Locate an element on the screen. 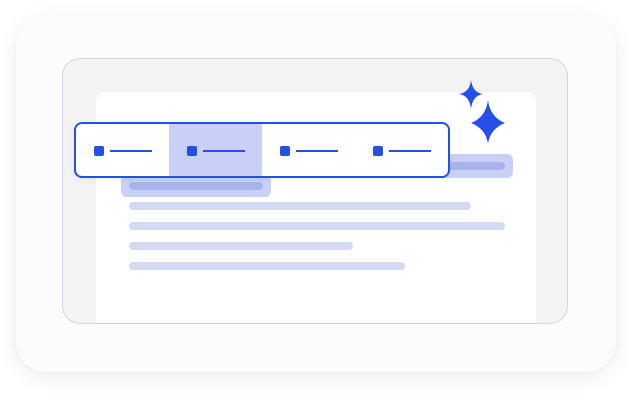 The width and height of the screenshot is (640, 400). toolbar-button-selected is located at coordinates (215, 150).